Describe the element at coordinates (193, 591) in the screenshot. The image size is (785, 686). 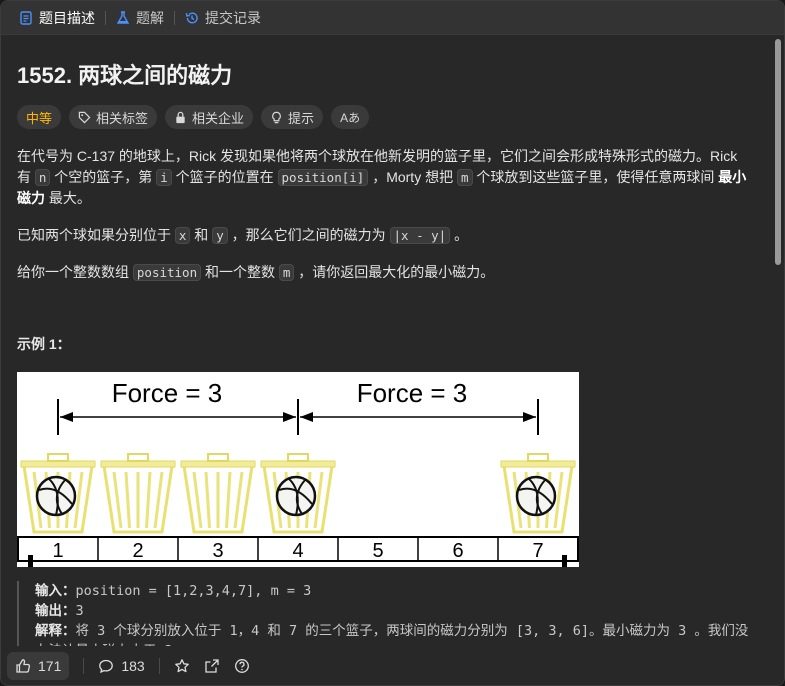
I see `input-value: position = [1,2,3,4,7], m = 3` at that location.